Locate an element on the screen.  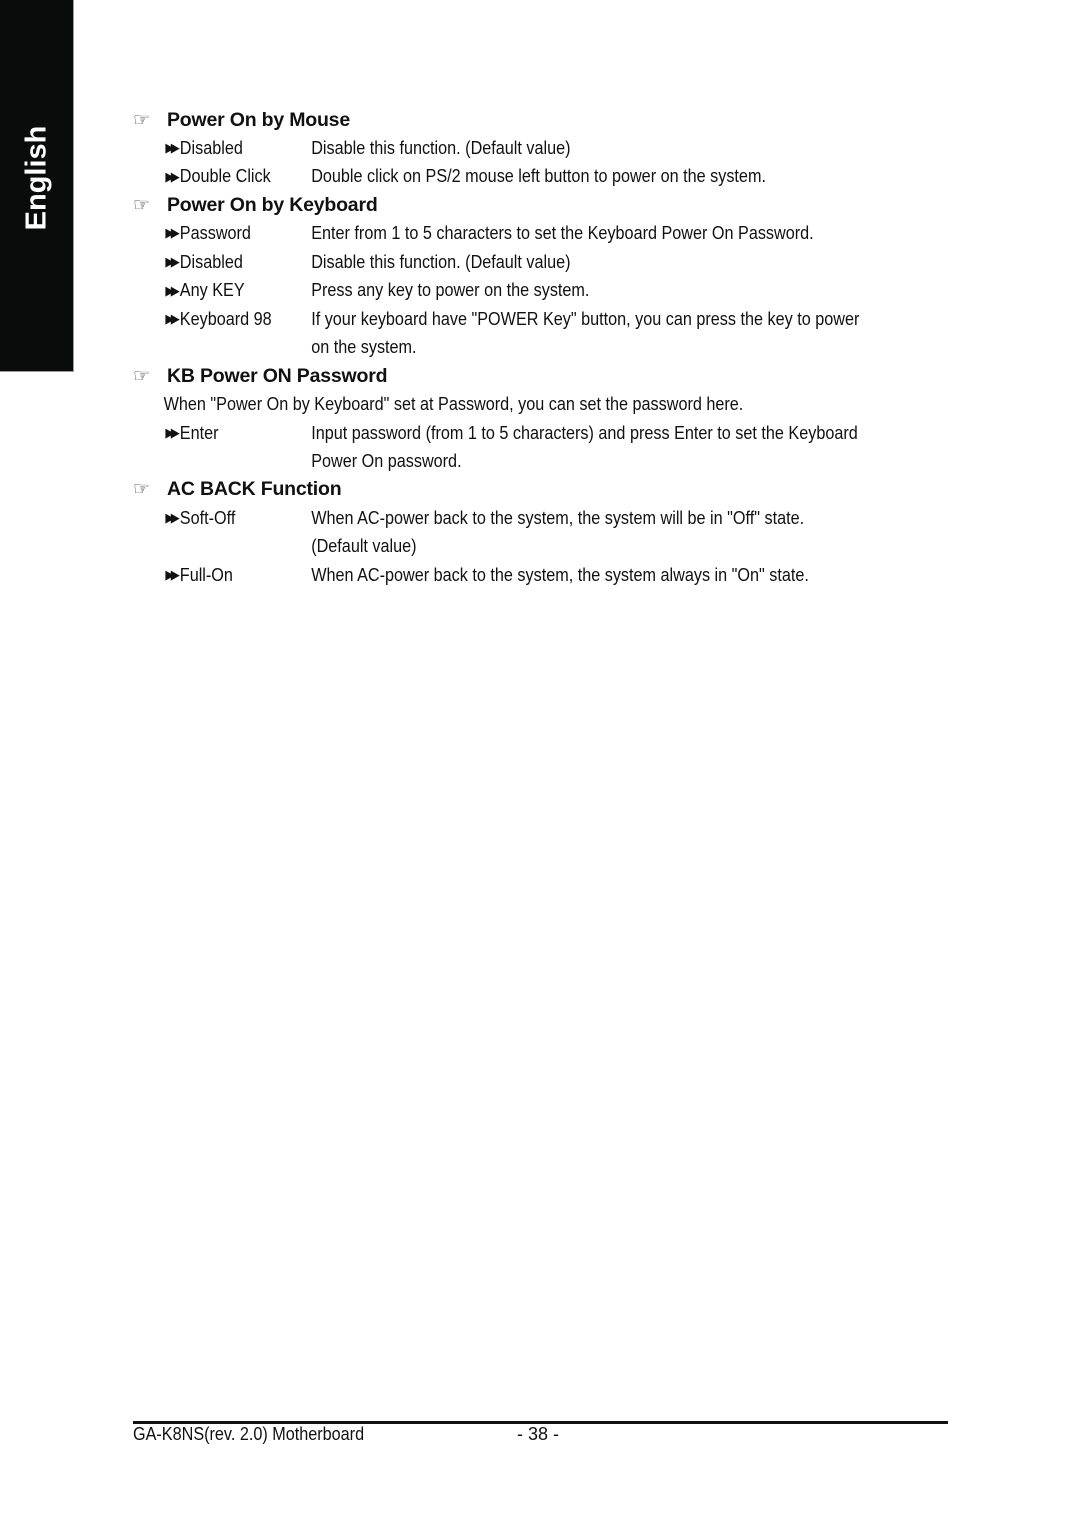
option-name: Any KEY is located at coordinates (212, 290).